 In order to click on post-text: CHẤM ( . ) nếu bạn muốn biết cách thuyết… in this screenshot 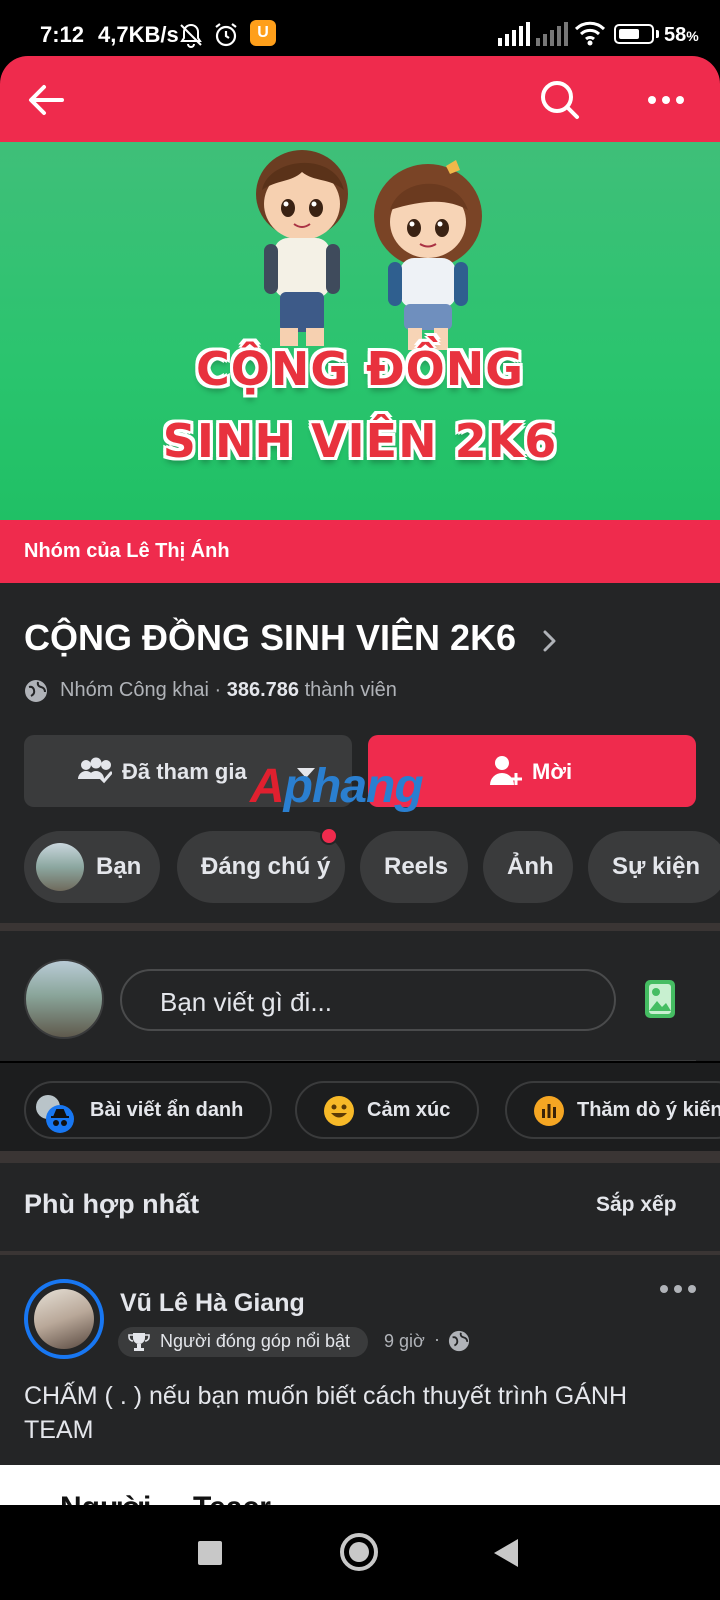, I will do `click(326, 1413)`.